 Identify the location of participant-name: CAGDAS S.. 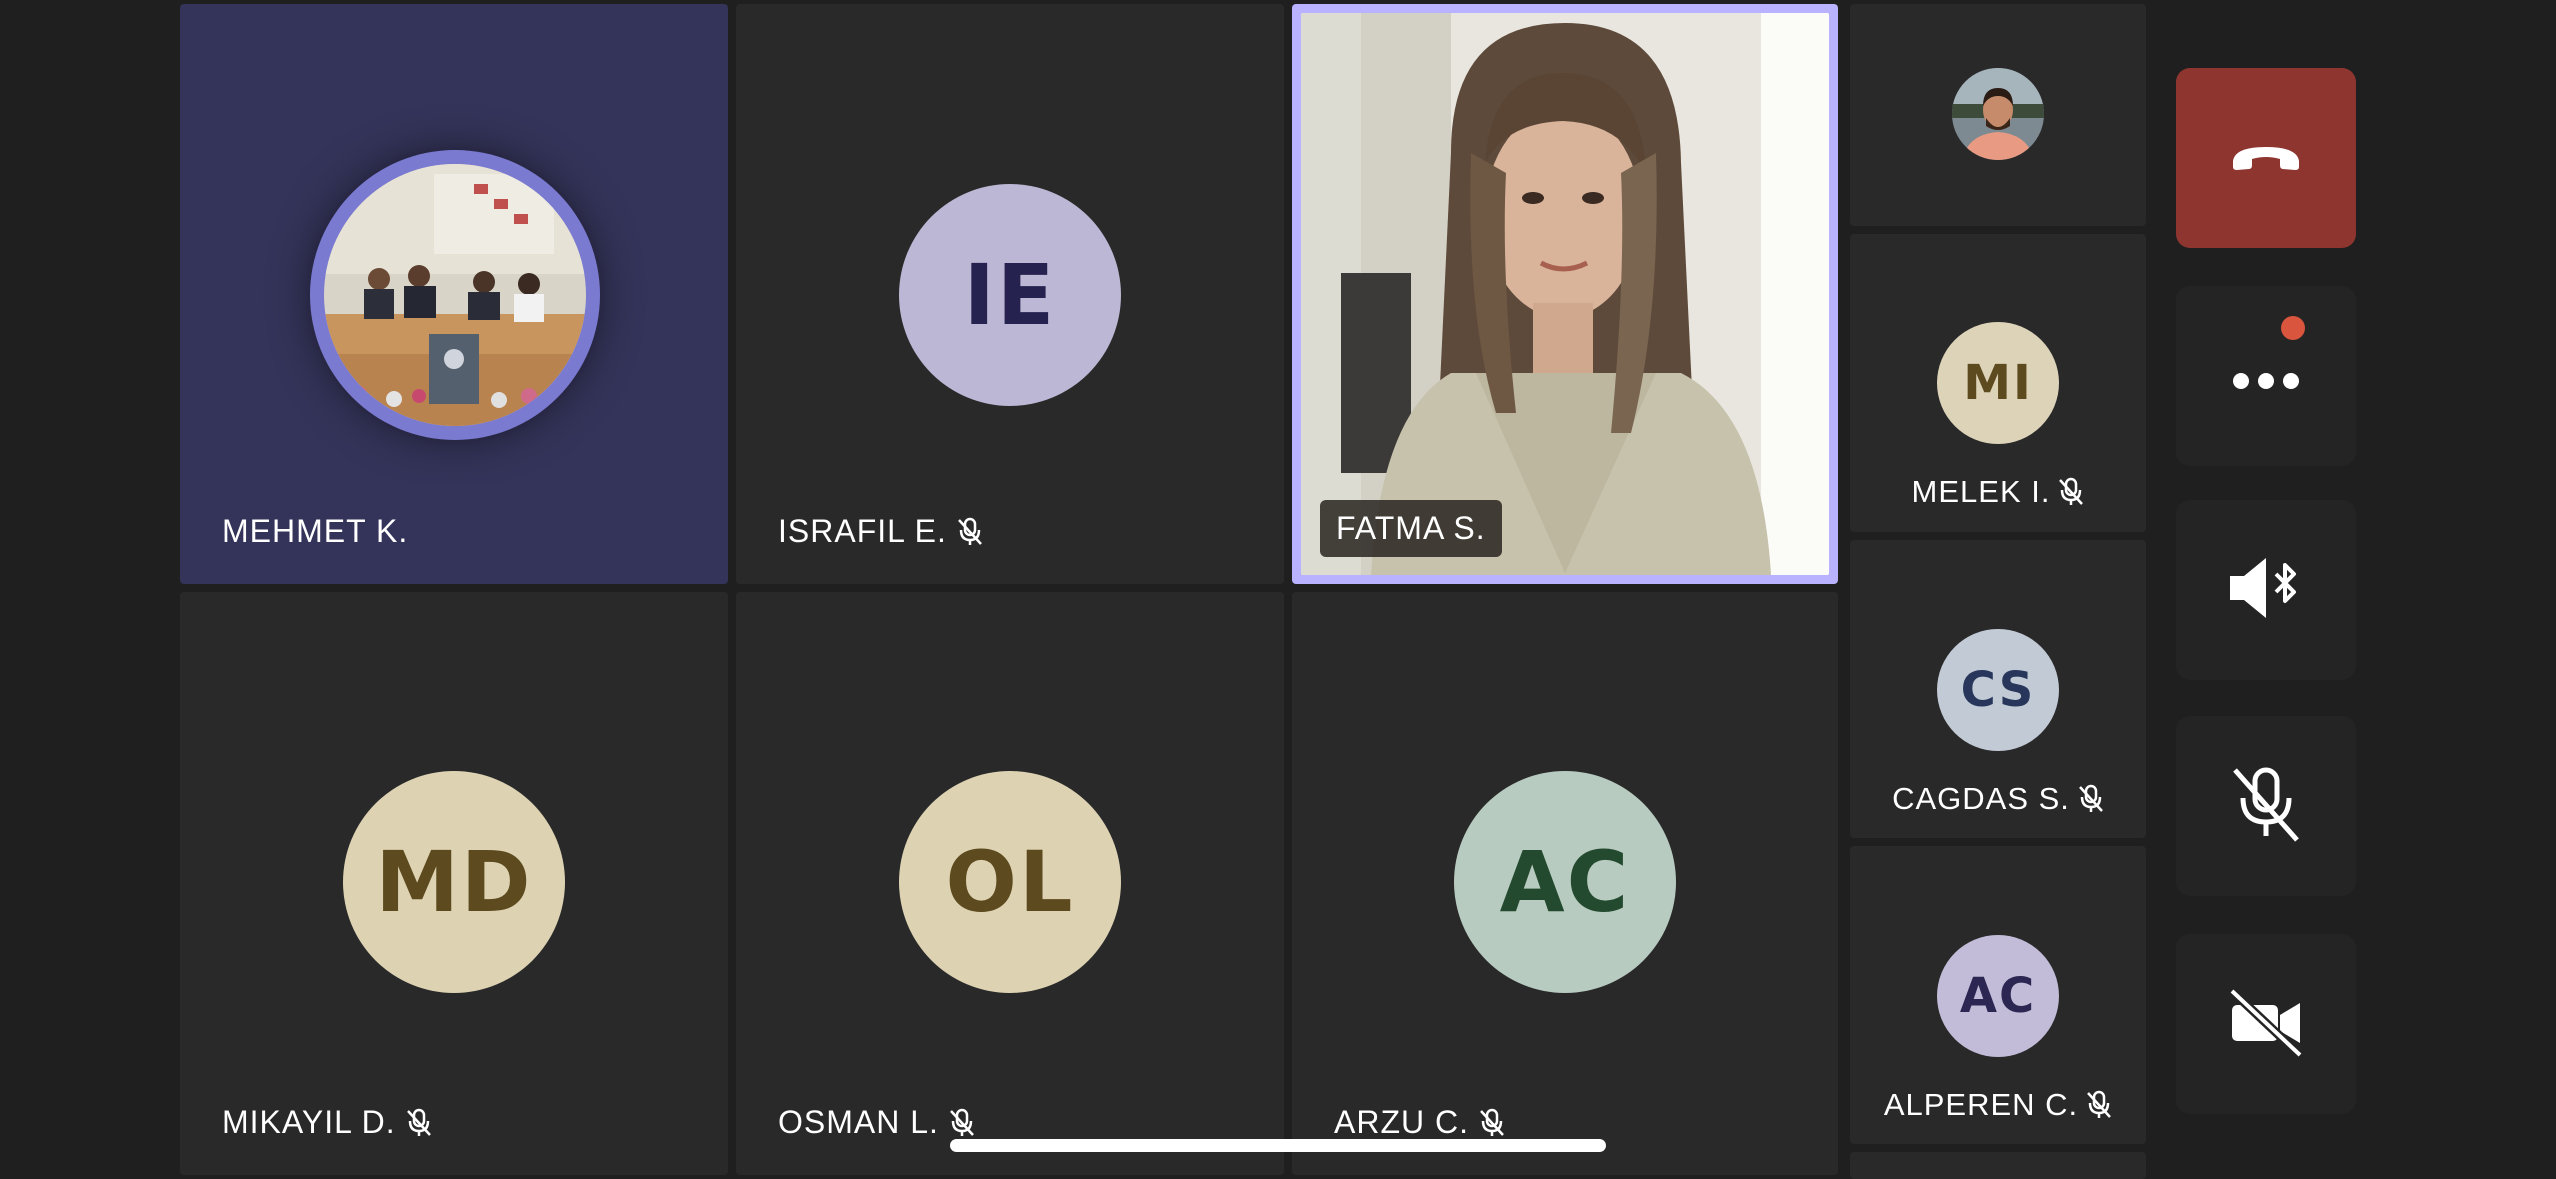
(1998, 799).